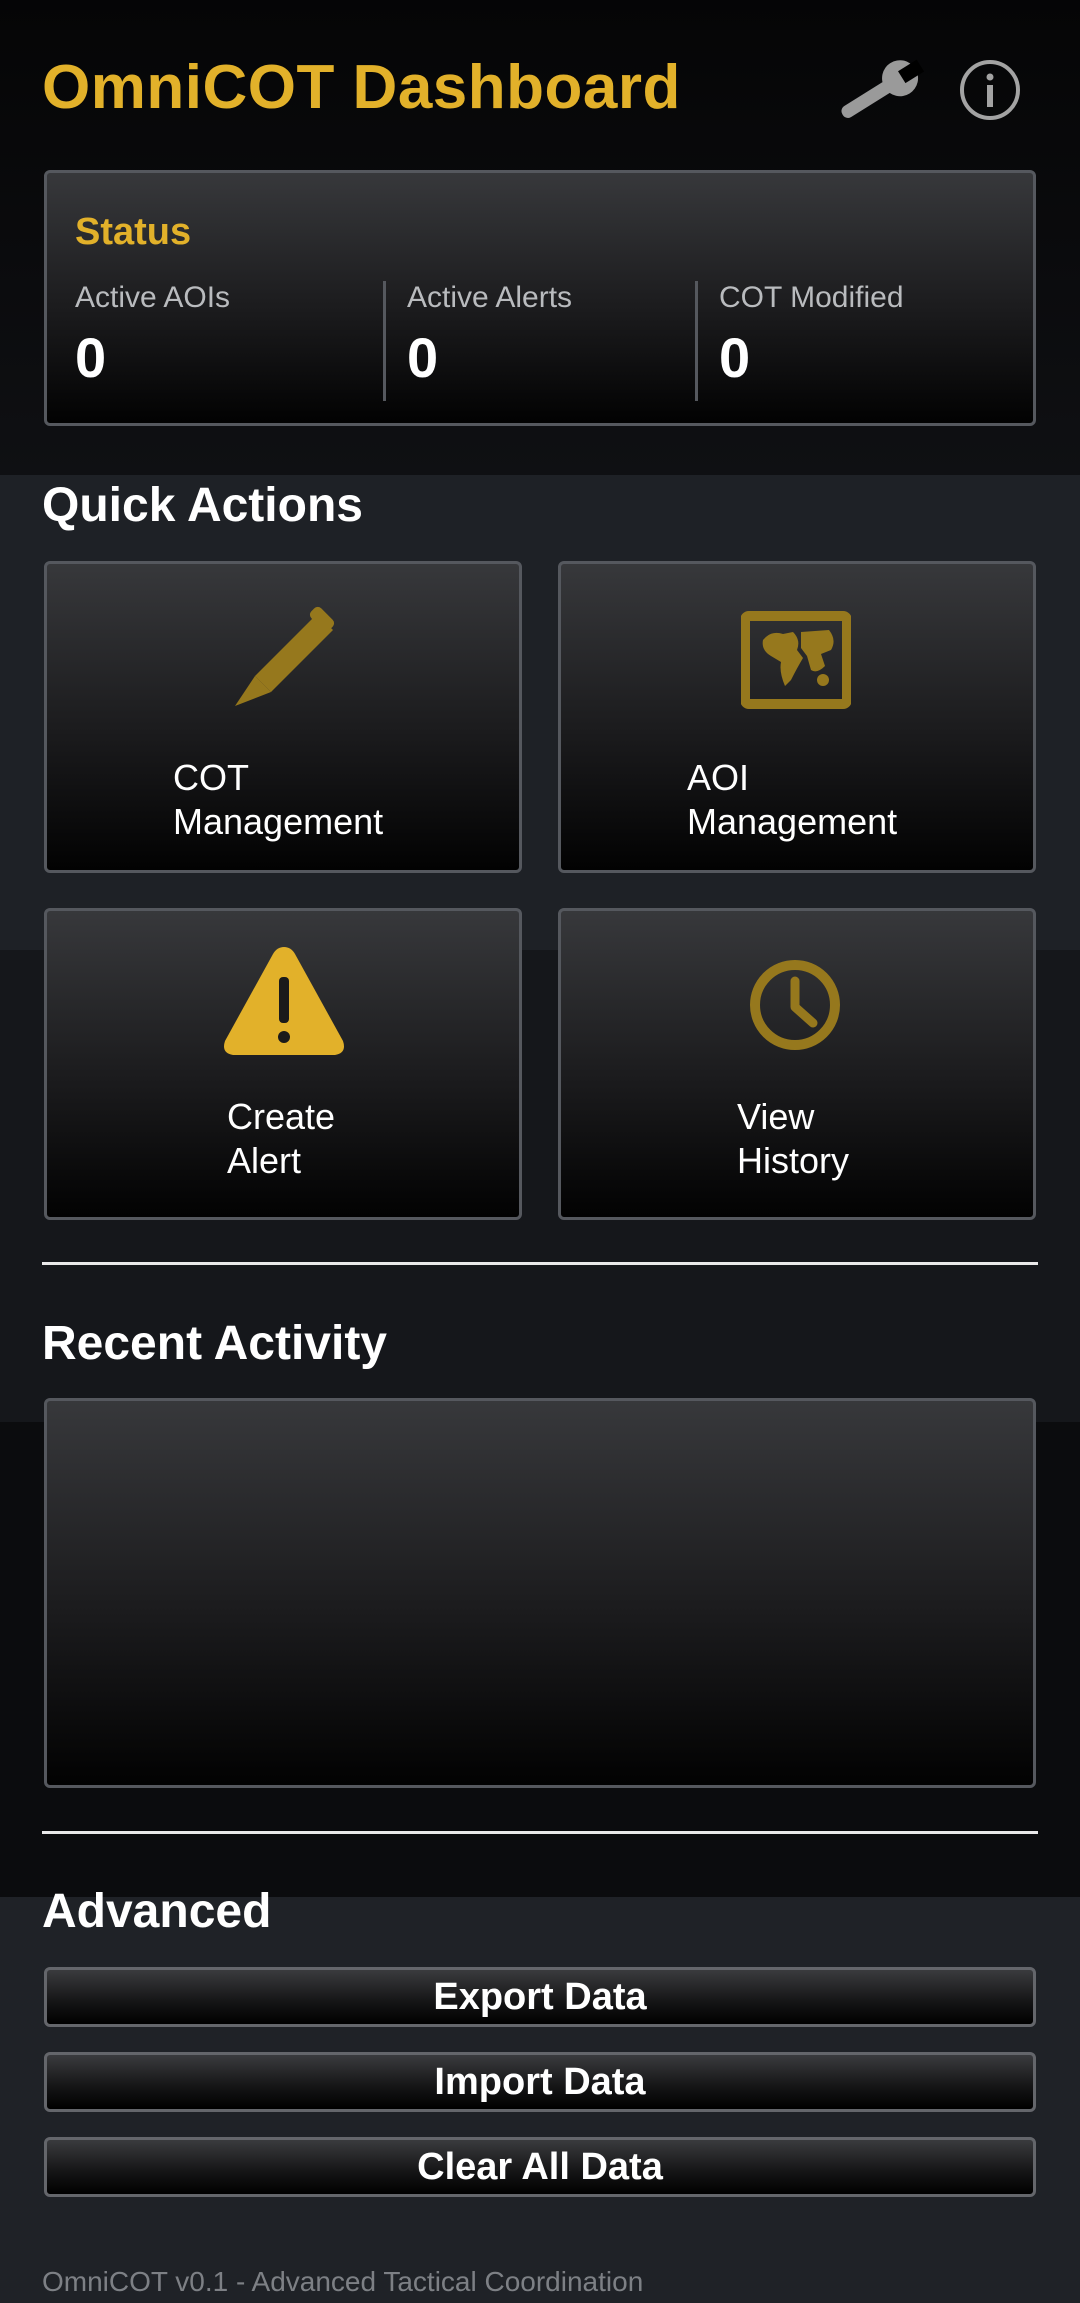 The image size is (1080, 2303). Describe the element at coordinates (811, 335) in the screenshot. I see `stat-cot-modified: COT Modified 0` at that location.